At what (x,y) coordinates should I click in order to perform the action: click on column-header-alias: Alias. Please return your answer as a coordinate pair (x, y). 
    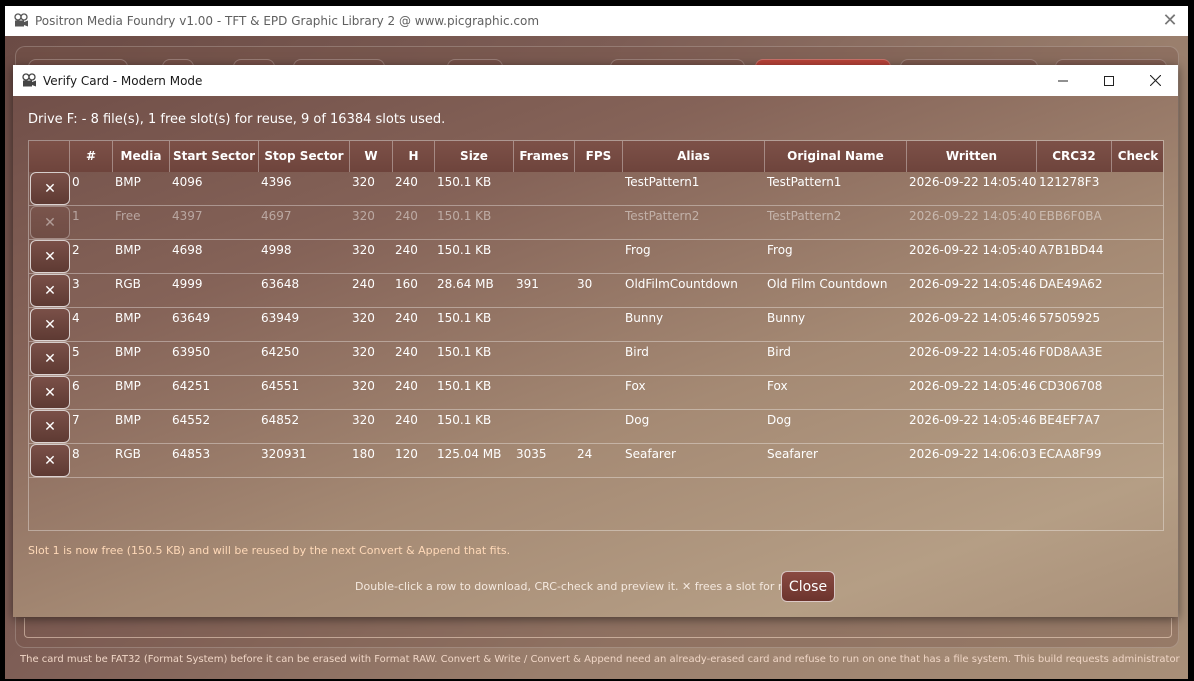
    Looking at the image, I should click on (694, 156).